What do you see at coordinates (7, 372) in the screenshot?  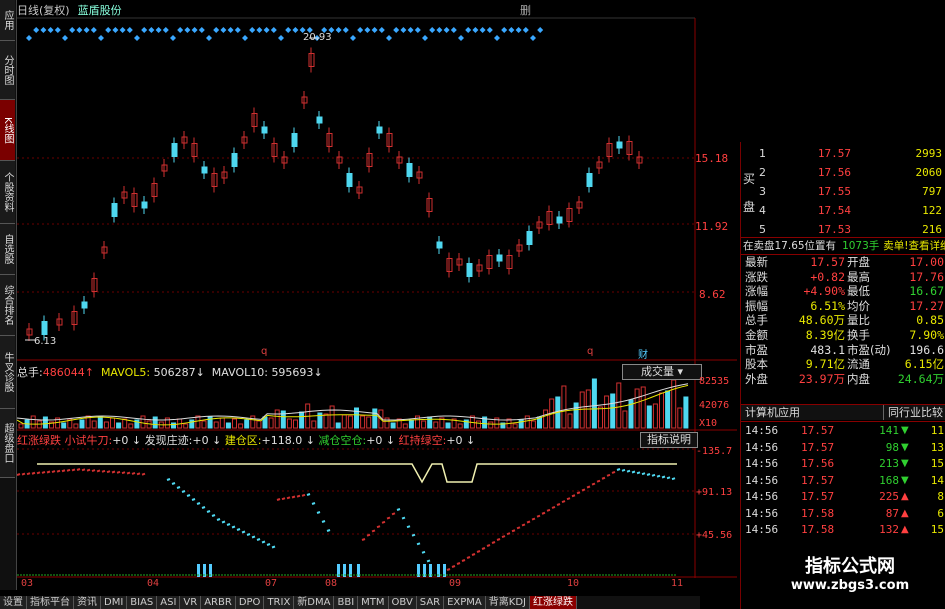 I see `nav-6: 牛叉诊股` at bounding box center [7, 372].